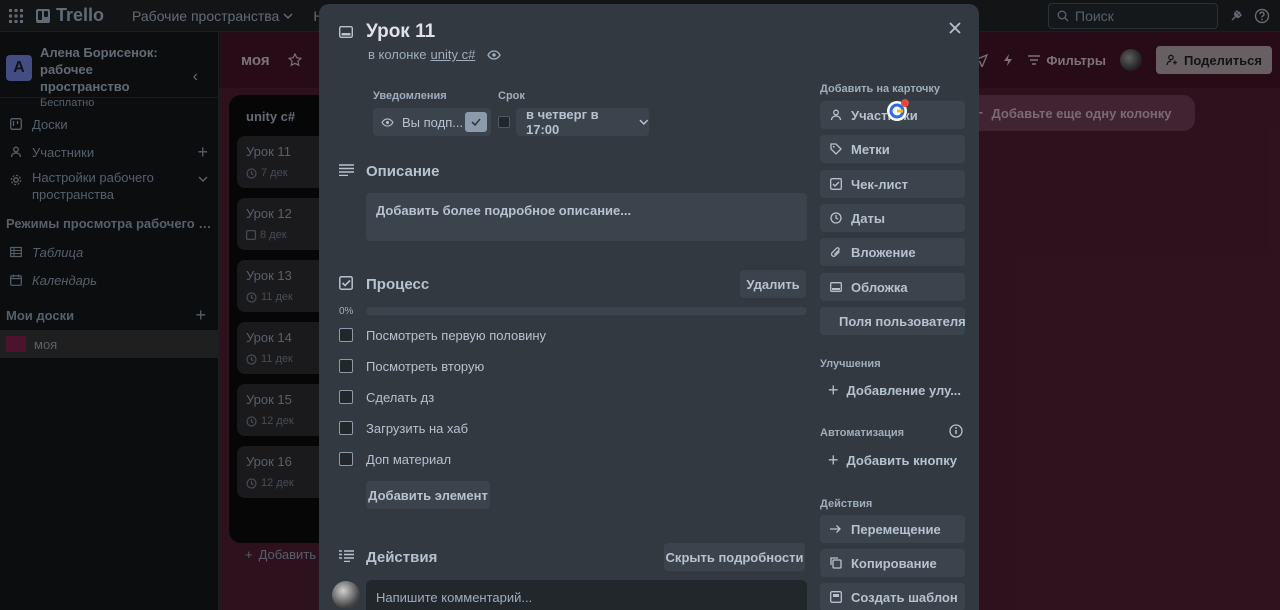 The image size is (1280, 610). What do you see at coordinates (773, 284) in the screenshot?
I see `delete-checklist-button: Удалить` at bounding box center [773, 284].